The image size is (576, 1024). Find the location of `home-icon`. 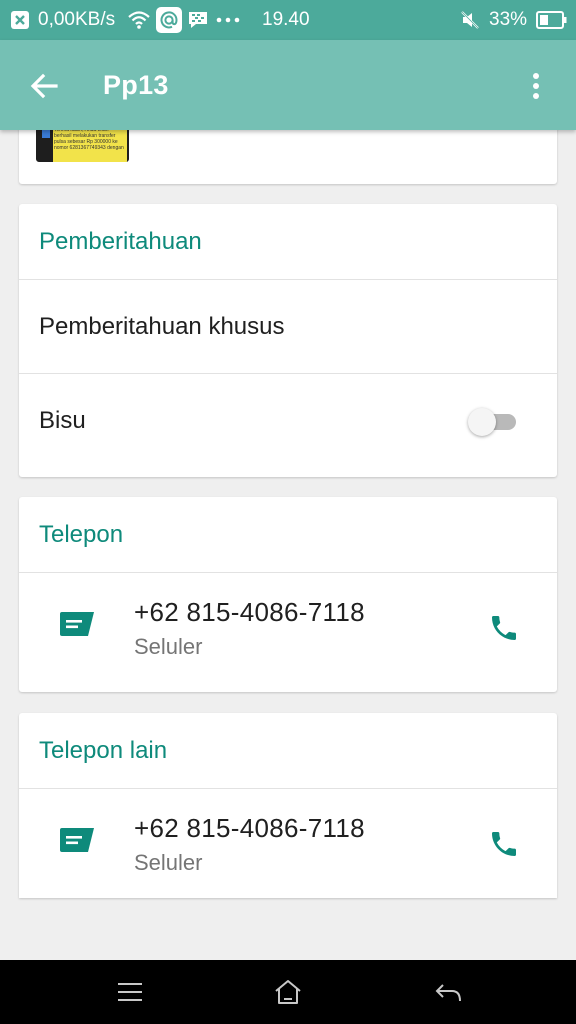

home-icon is located at coordinates (288, 992).